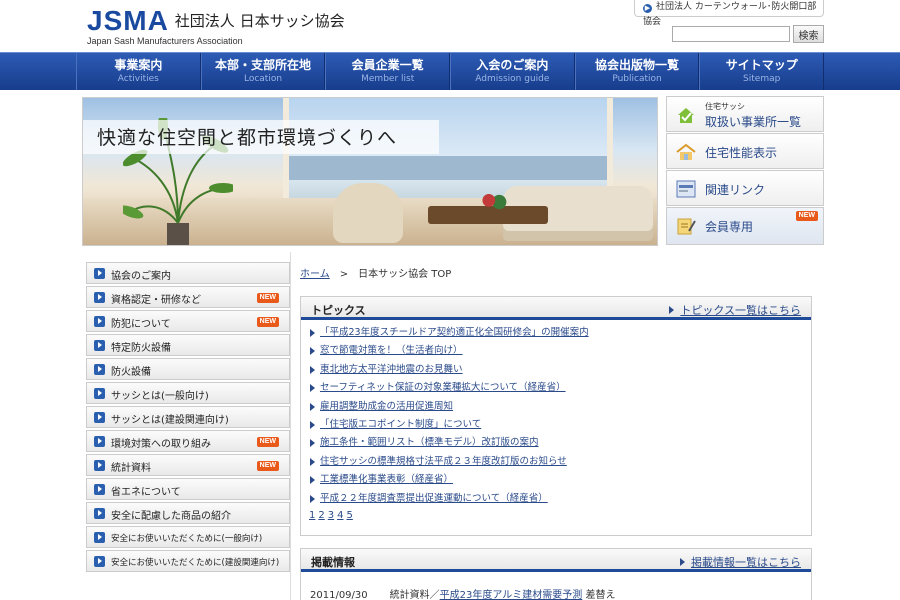 The height and width of the screenshot is (600, 900). Describe the element at coordinates (138, 71) in the screenshot. I see `nav-activities: 事業案内 Activities` at that location.